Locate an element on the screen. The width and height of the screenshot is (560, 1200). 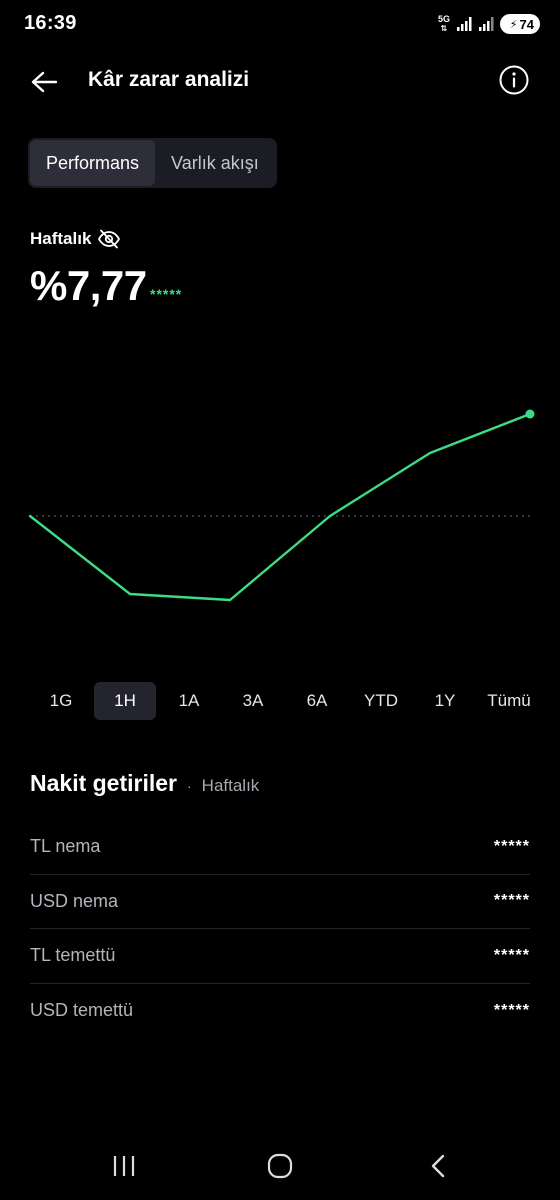
data-arrows-icon: ⇅ is located at coordinates (444, 28).